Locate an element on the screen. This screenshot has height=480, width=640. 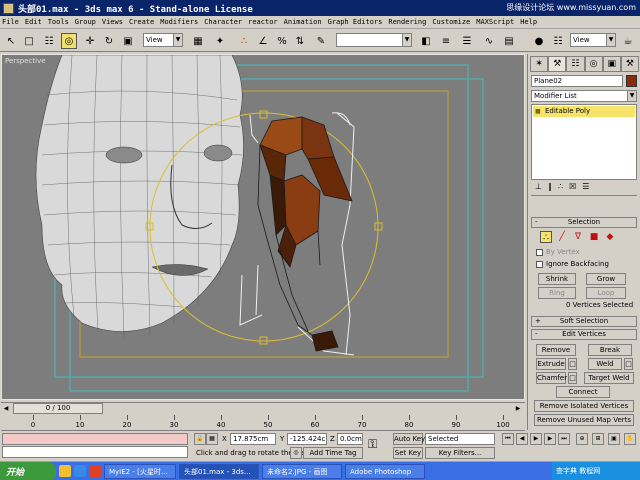
menu-create: Create is located at coordinates (141, 22).